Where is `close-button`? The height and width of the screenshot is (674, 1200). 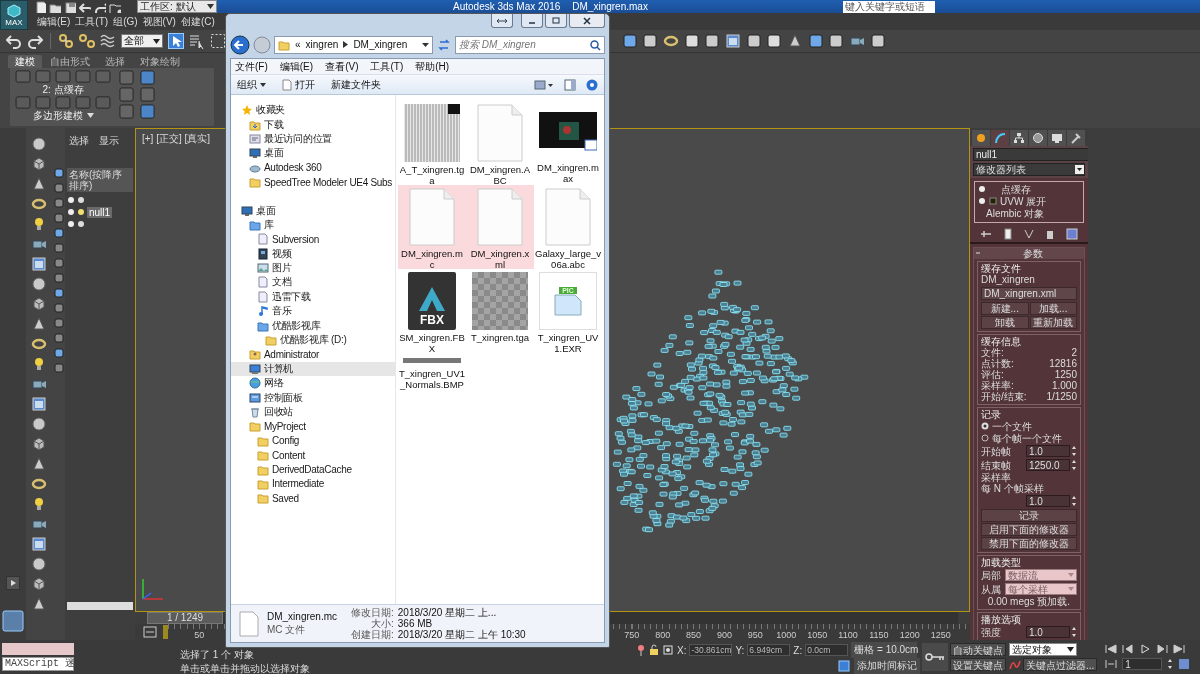
close-button is located at coordinates (587, 21).